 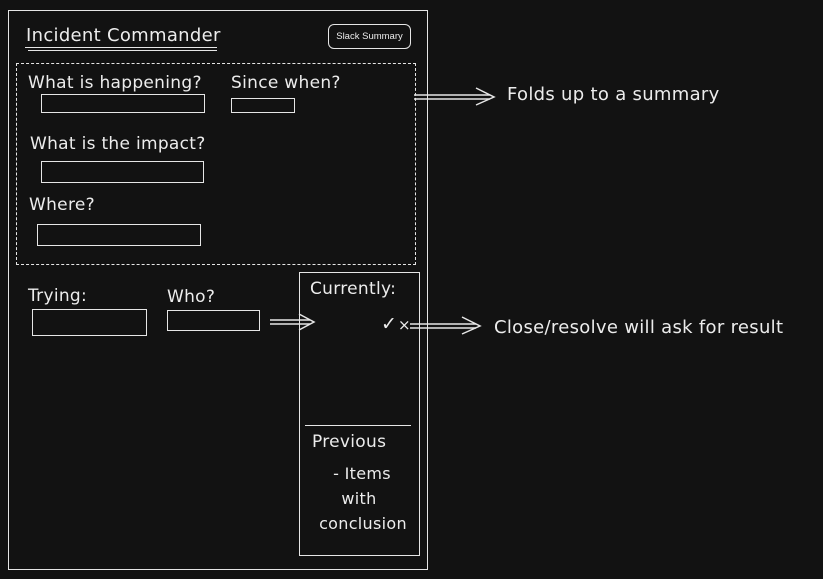 What do you see at coordinates (639, 327) in the screenshot?
I see `resolve-annotation: Close/resolve will ask for result` at bounding box center [639, 327].